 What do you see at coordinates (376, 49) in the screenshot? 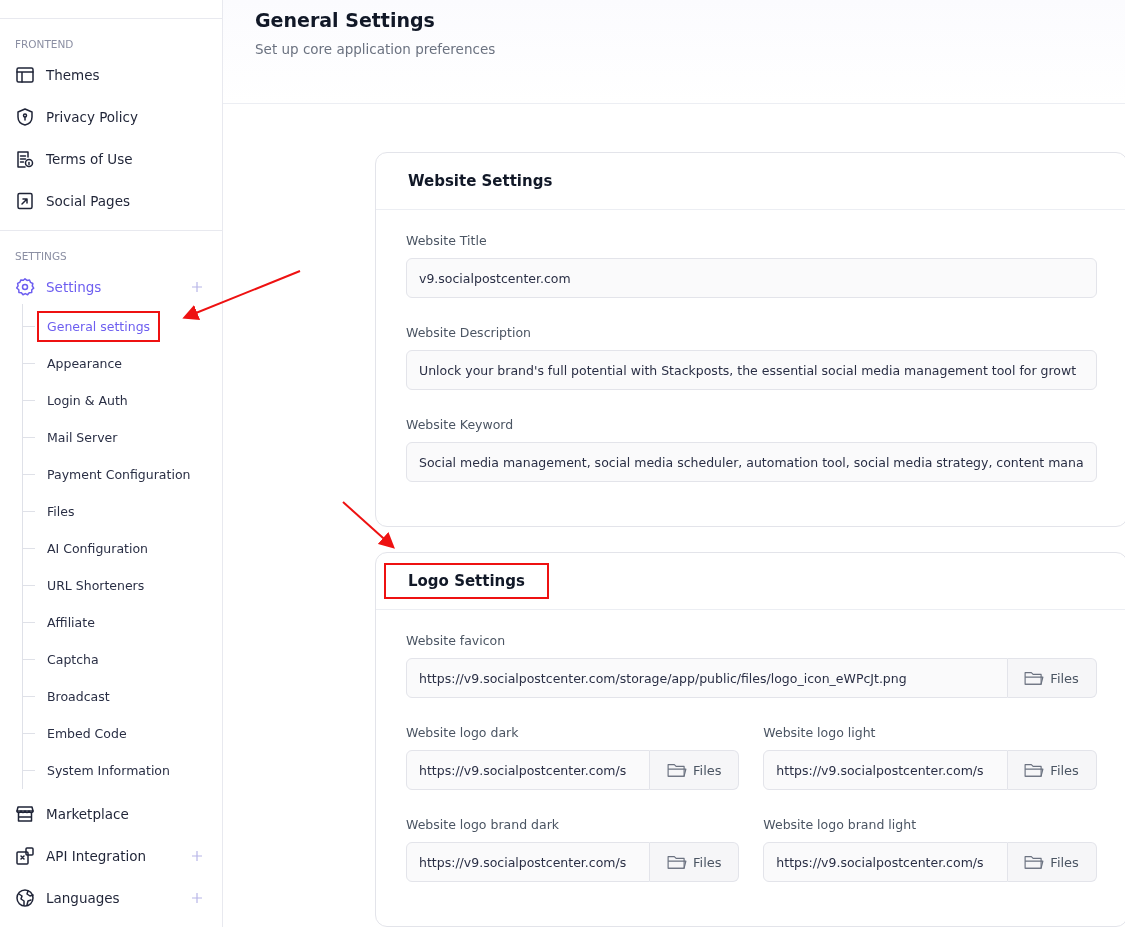
I see `page-subtitle: Set up core application preferences` at bounding box center [376, 49].